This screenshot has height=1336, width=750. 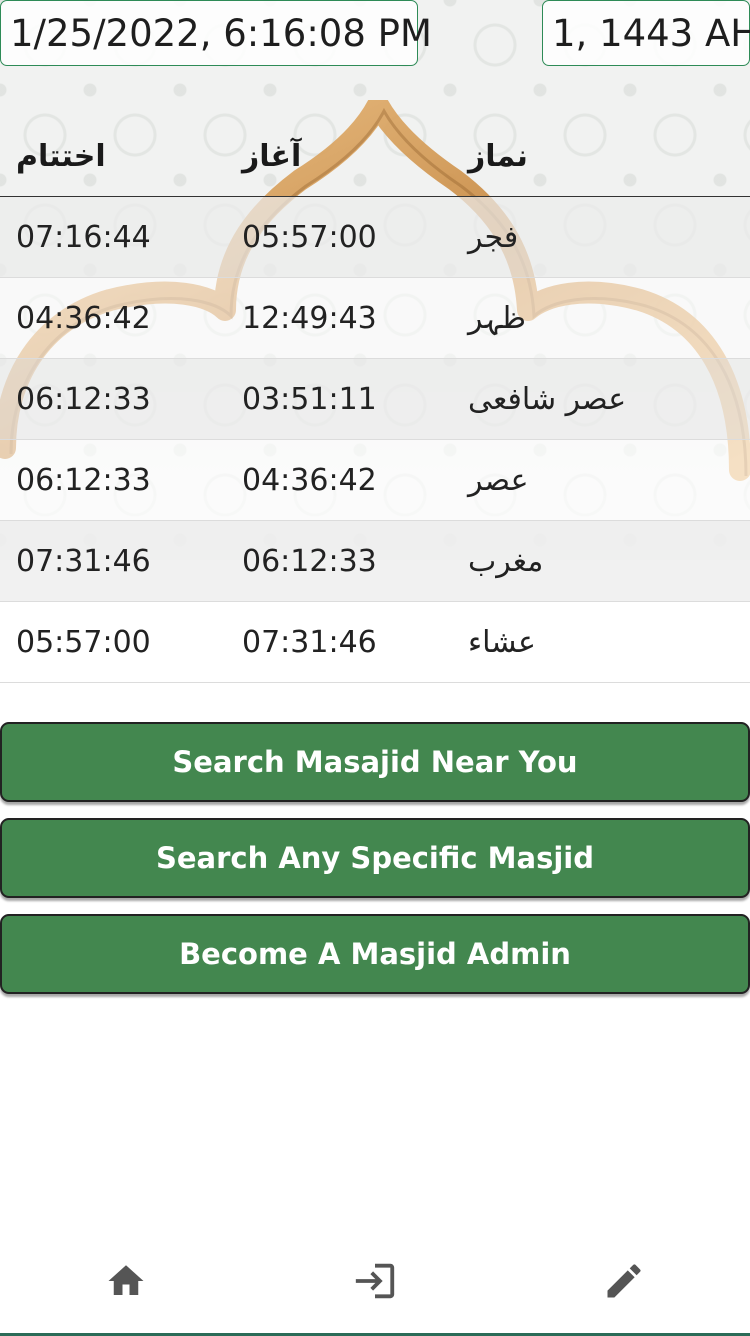 I want to click on start-time-cell: 12:49:43, so click(x=339, y=318).